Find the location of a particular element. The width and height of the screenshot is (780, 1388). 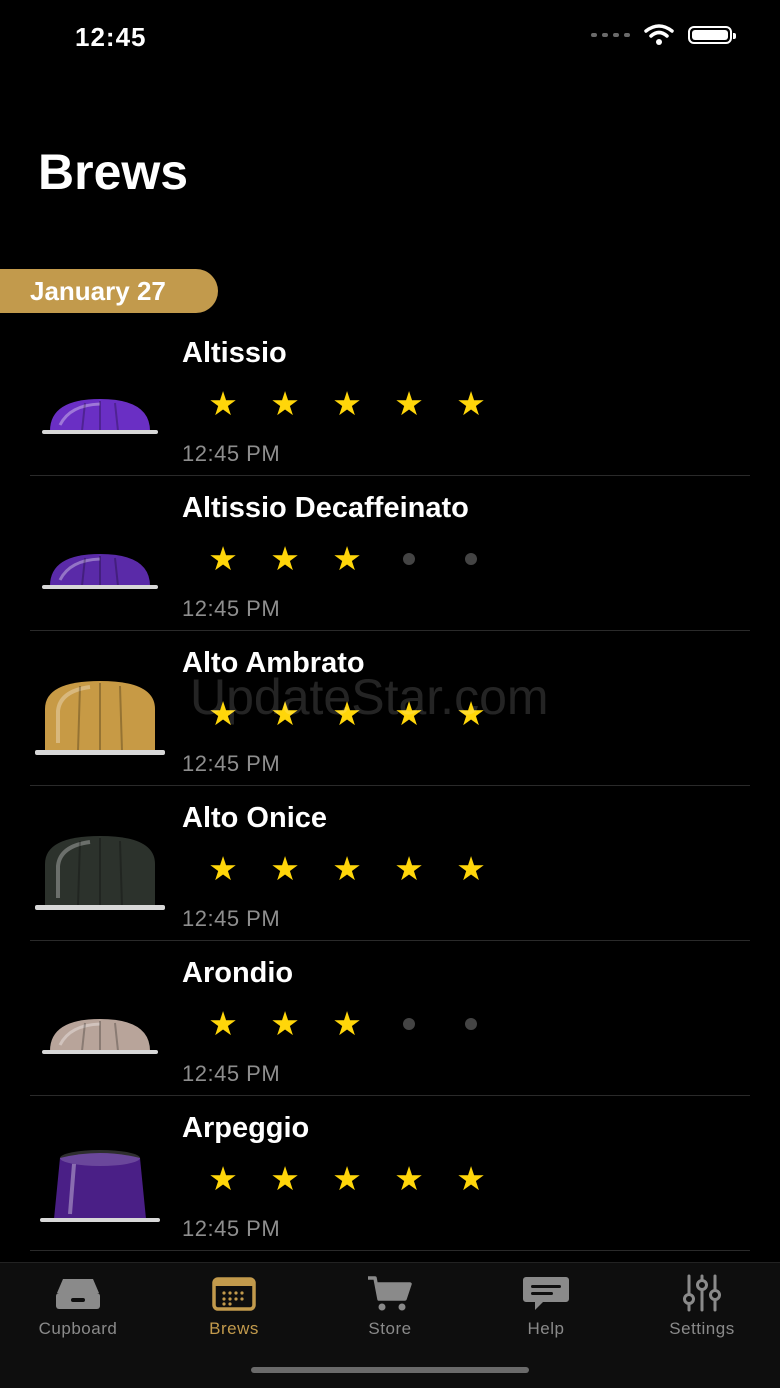

tab-label: Help is located at coordinates (546, 1328).